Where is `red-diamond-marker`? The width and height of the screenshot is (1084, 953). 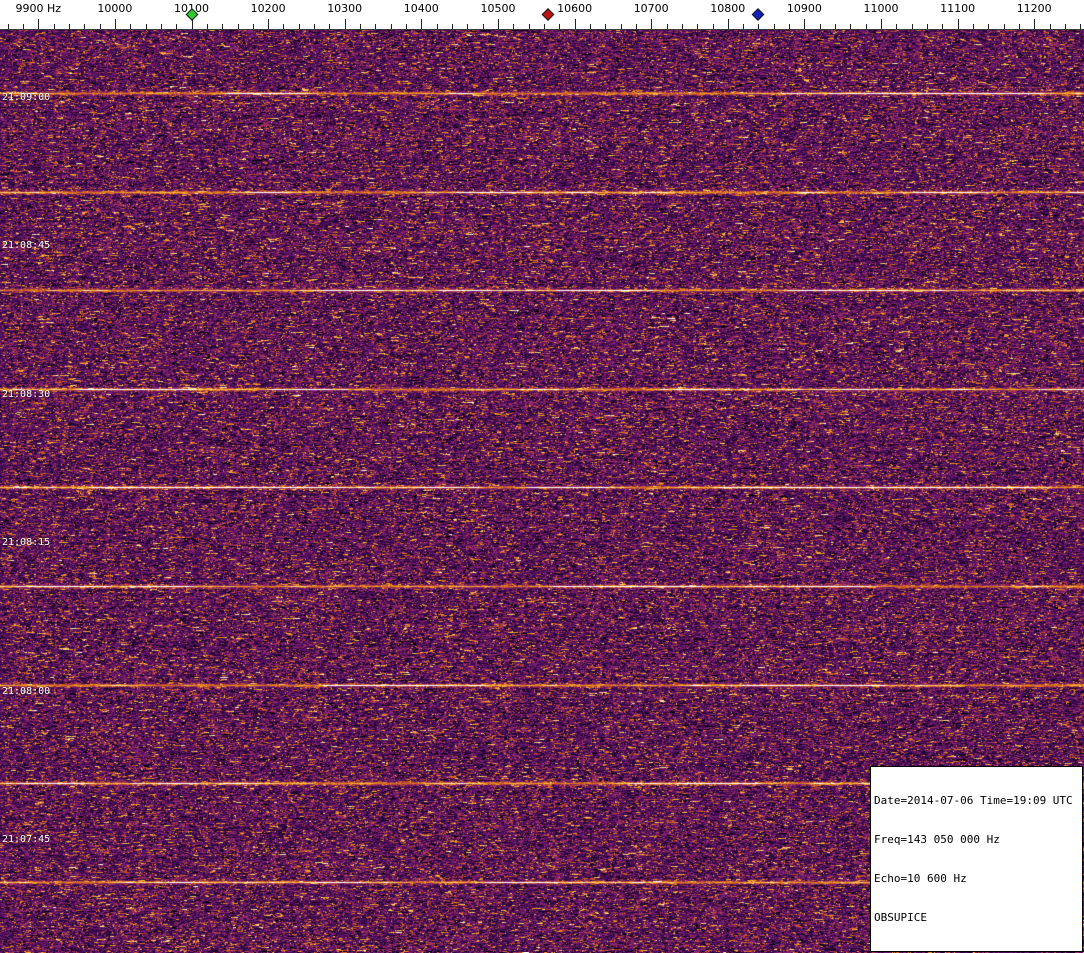 red-diamond-marker is located at coordinates (548, 14).